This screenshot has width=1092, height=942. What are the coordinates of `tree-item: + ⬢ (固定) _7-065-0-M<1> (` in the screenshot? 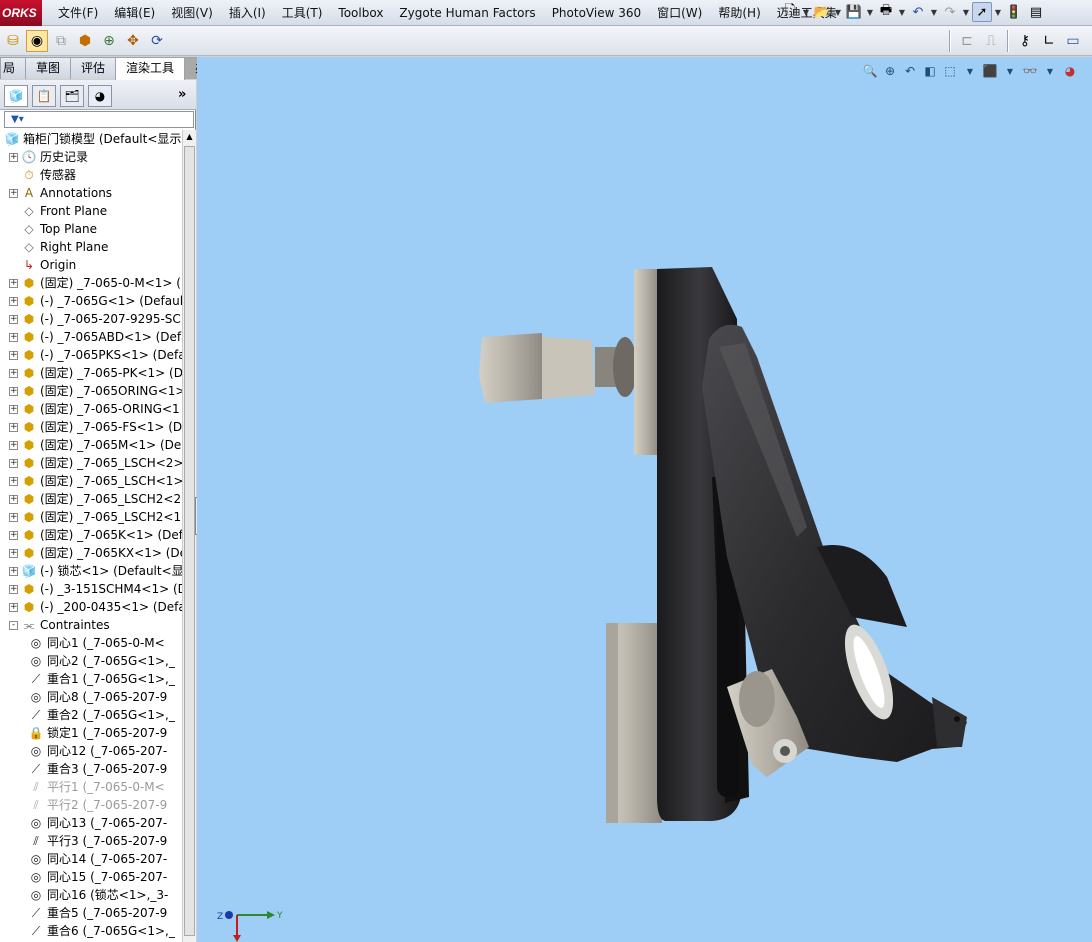 It's located at (95, 283).